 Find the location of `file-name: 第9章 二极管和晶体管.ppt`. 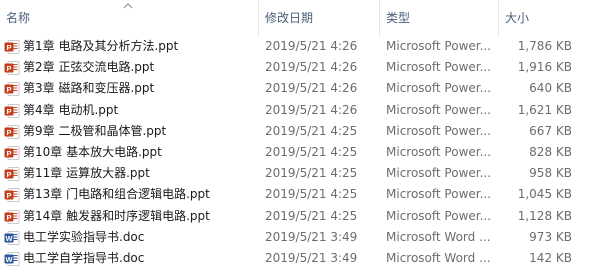

file-name: 第9章 二极管和晶体管.ppt is located at coordinates (95, 130).